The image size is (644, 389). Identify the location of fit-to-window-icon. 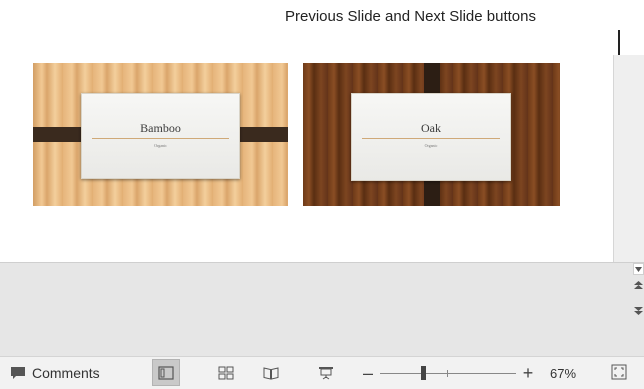
(619, 372).